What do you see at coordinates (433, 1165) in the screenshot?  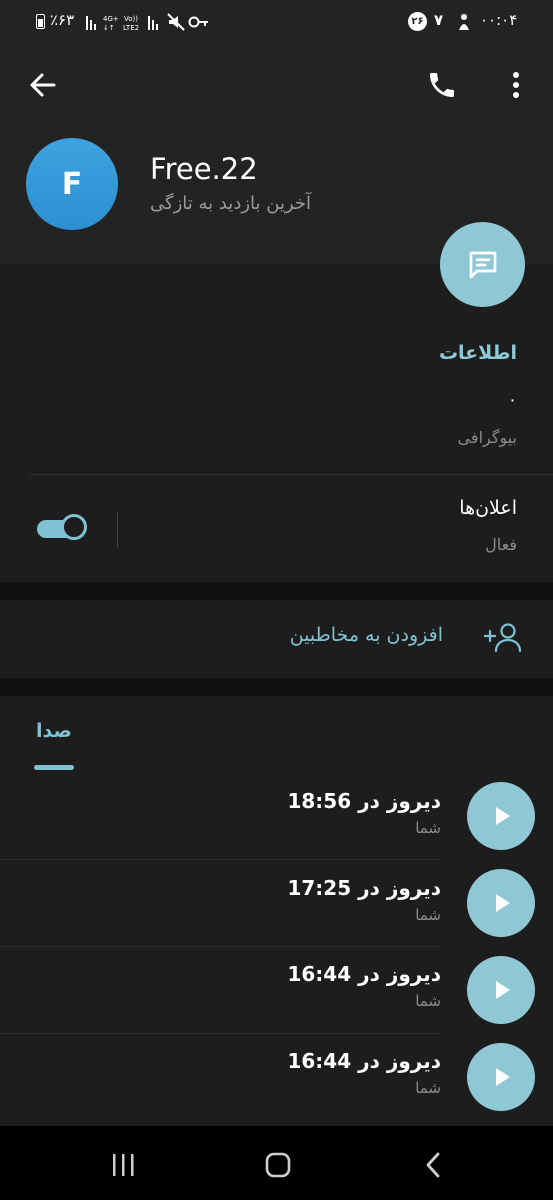 I see `back-icon` at bounding box center [433, 1165].